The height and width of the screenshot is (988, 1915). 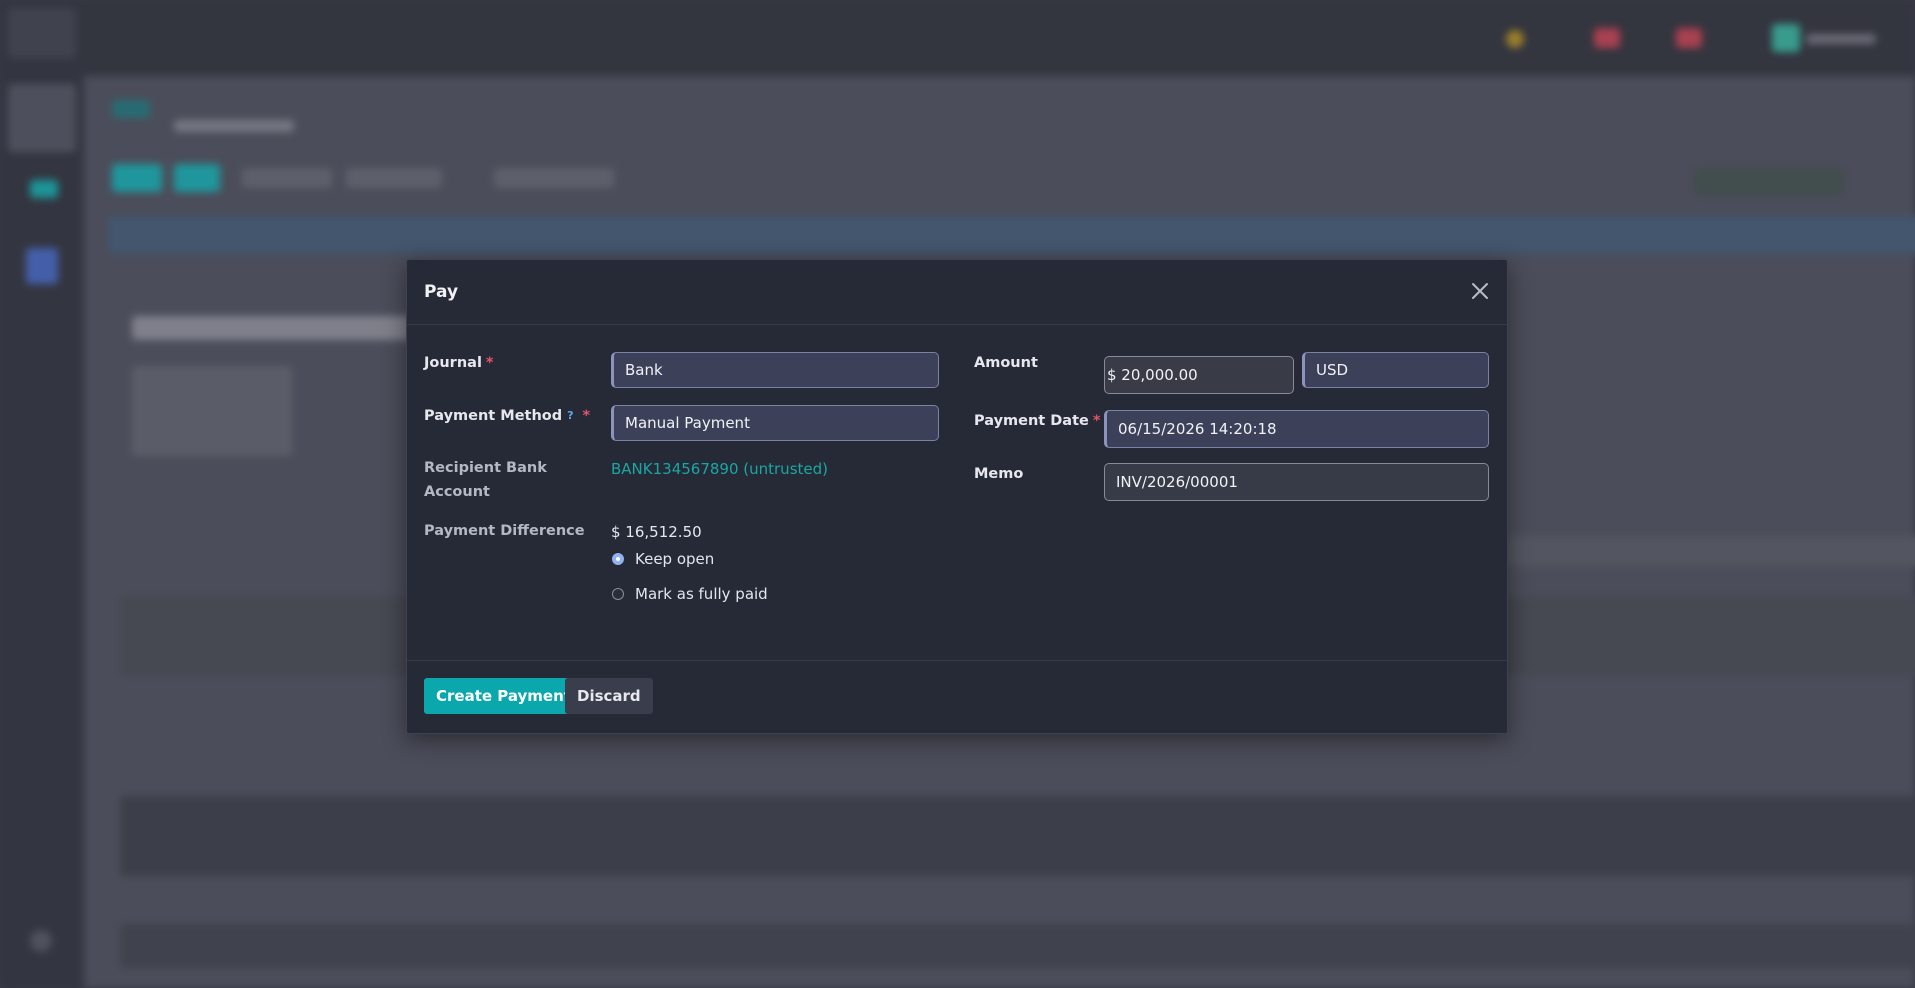 I want to click on dialog-title: Pay, so click(x=441, y=292).